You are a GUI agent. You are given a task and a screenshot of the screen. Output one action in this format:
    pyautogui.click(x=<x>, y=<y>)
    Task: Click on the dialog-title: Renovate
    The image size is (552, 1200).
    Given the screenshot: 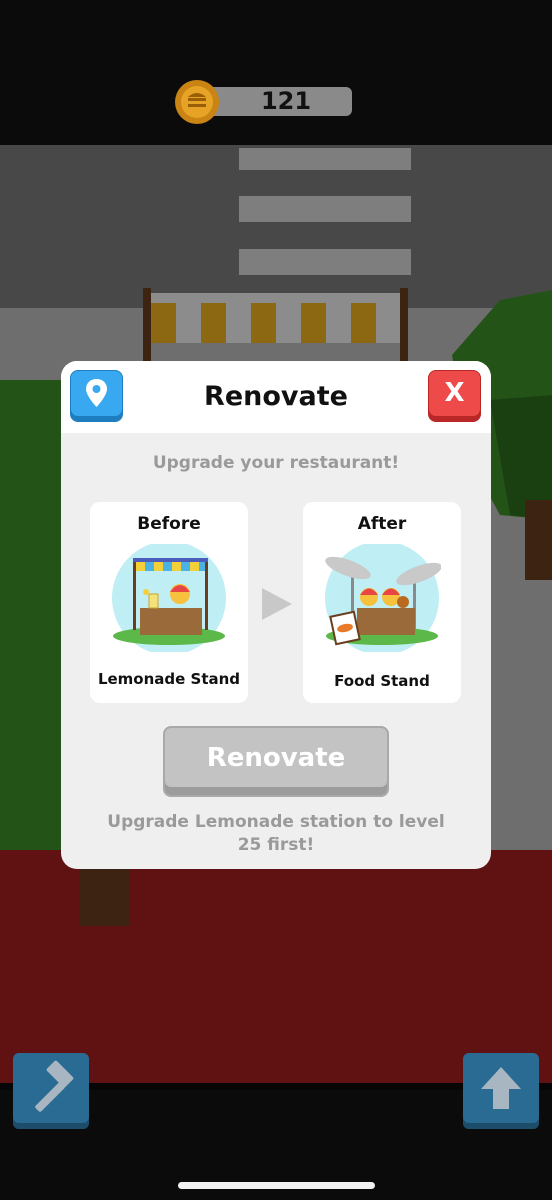 What is the action you would take?
    pyautogui.click(x=276, y=396)
    